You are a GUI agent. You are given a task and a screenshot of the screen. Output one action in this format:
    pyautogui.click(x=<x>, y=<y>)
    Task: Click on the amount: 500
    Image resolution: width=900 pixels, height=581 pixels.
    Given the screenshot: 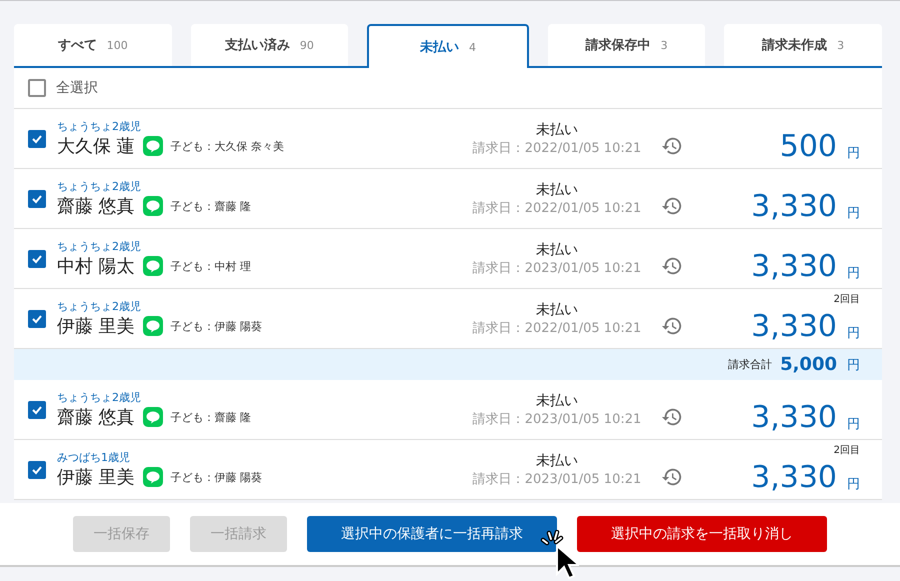 What is the action you would take?
    pyautogui.click(x=808, y=147)
    